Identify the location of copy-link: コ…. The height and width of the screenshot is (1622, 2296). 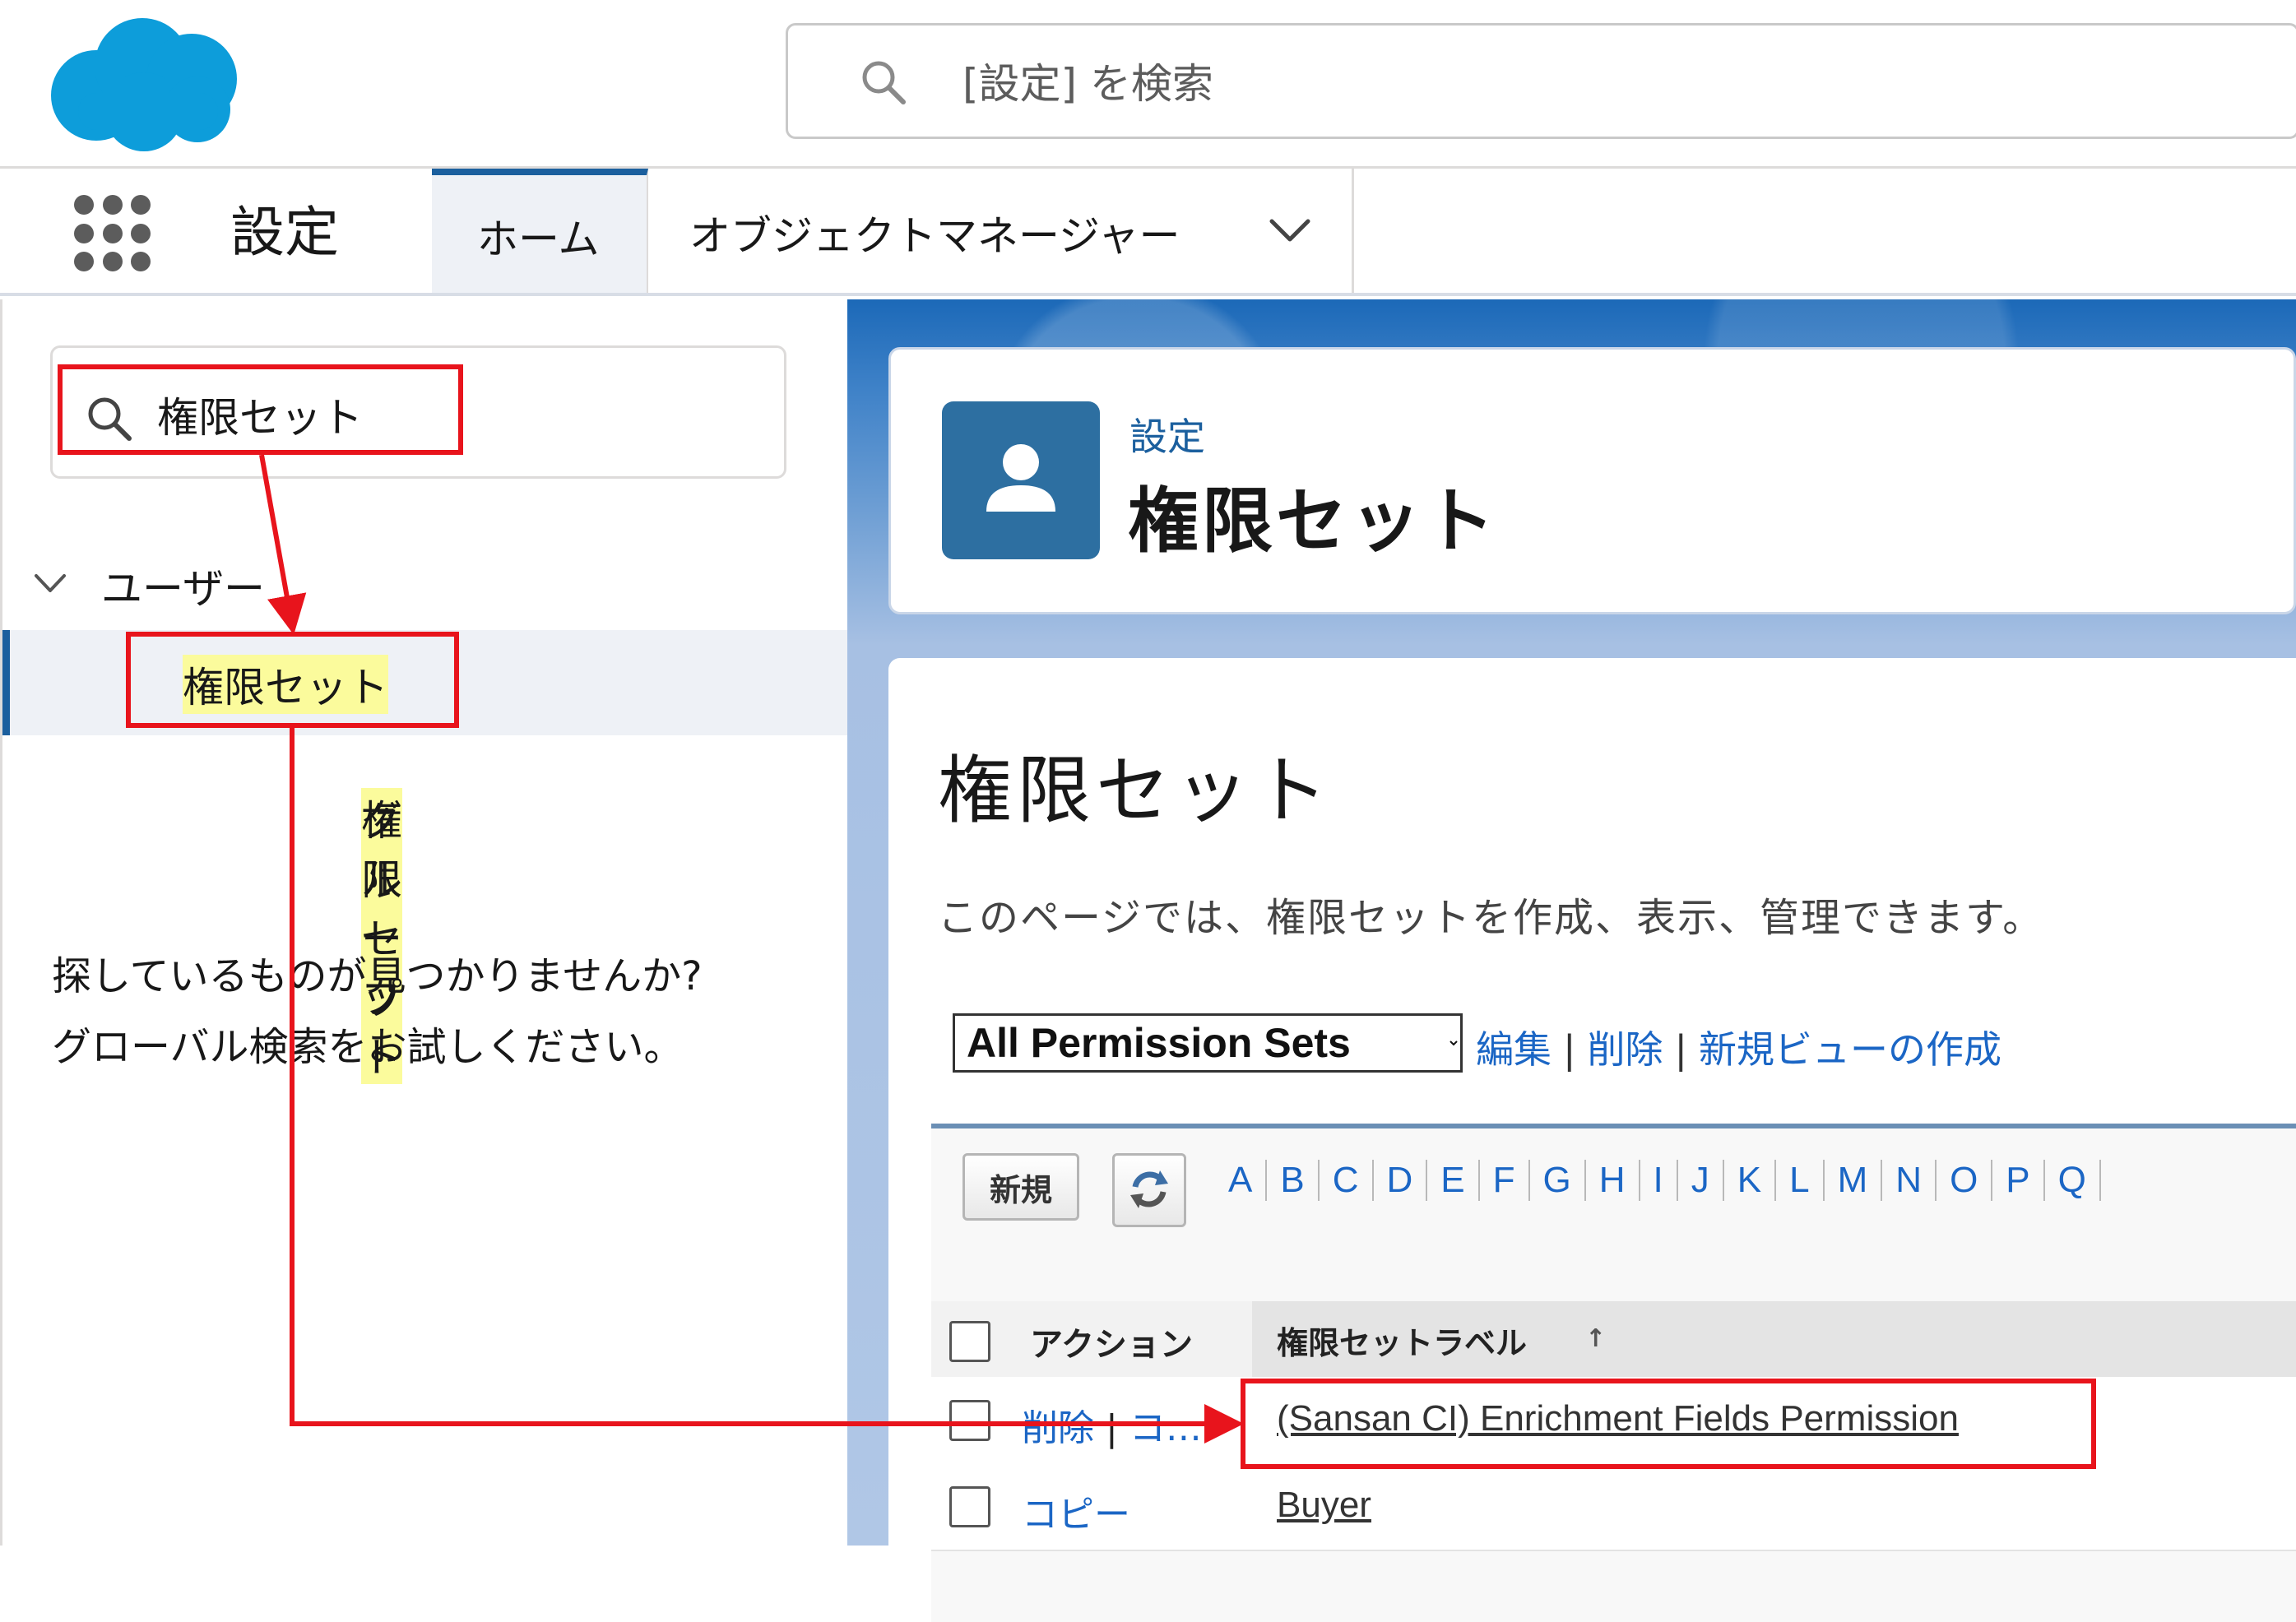
(1165, 1428).